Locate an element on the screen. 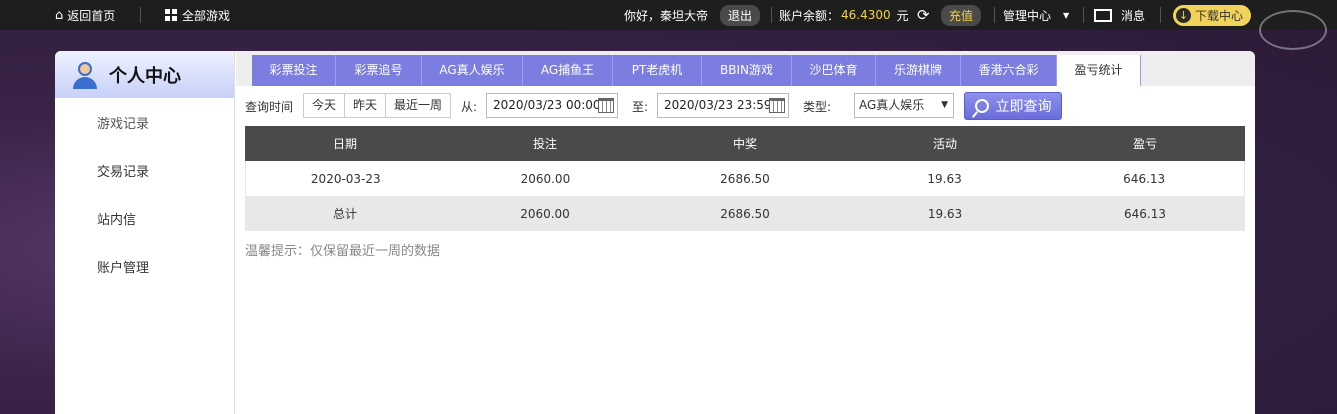 The height and width of the screenshot is (414, 1337). manage-label: 管理中心 is located at coordinates (1027, 15).